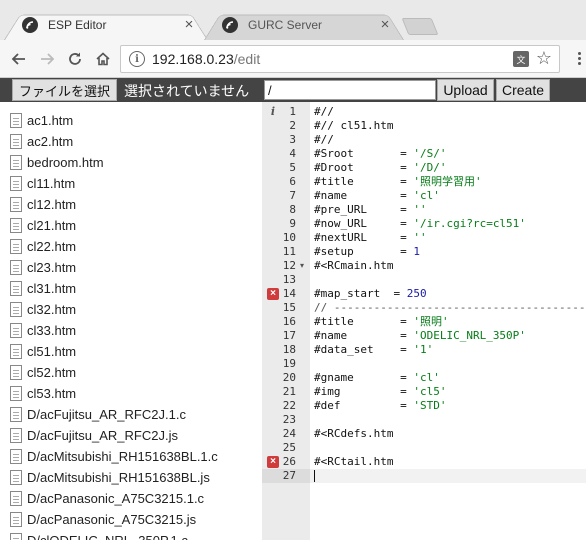 This screenshot has width=586, height=540. I want to click on file-tree-item: cl11.htm, so click(42, 183).